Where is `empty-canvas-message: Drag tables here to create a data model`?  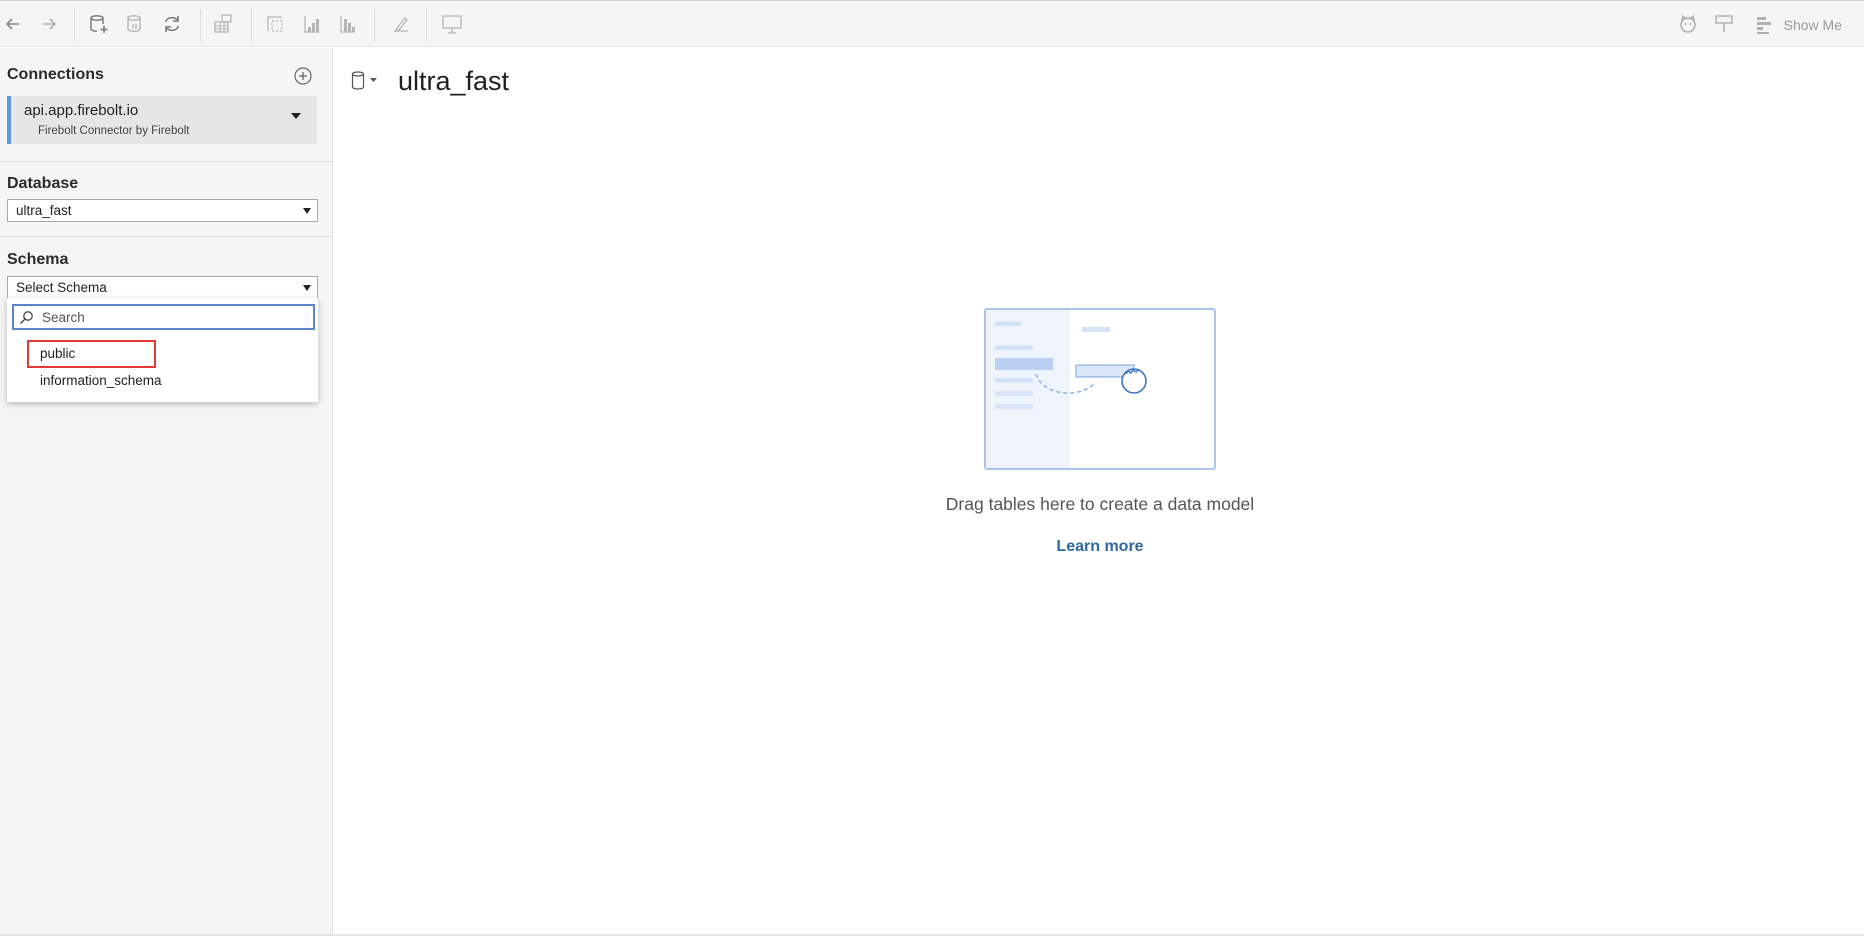 empty-canvas-message: Drag tables here to create a data model is located at coordinates (1100, 504).